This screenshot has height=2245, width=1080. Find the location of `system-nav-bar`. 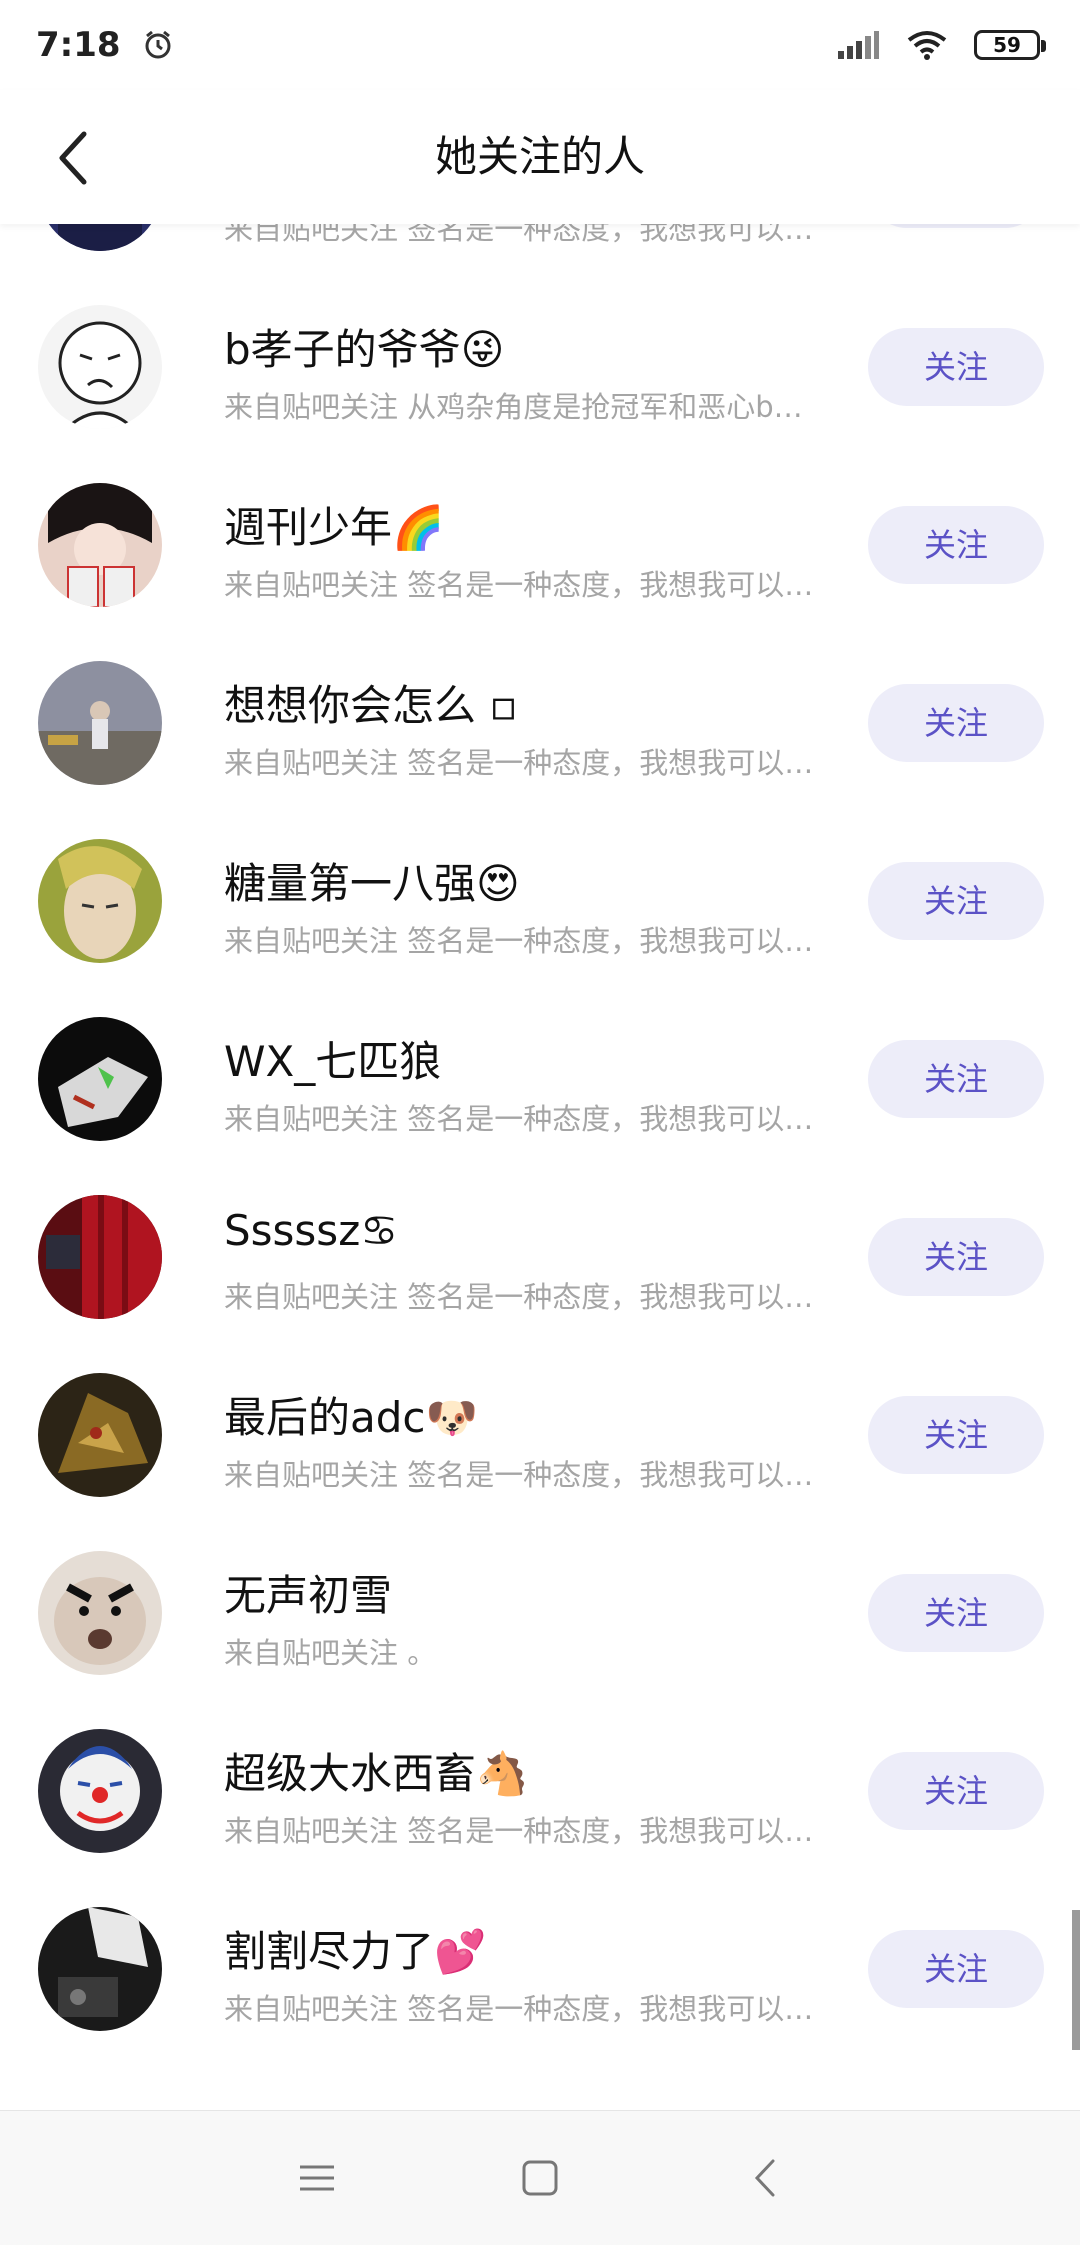

system-nav-bar is located at coordinates (540, 2177).